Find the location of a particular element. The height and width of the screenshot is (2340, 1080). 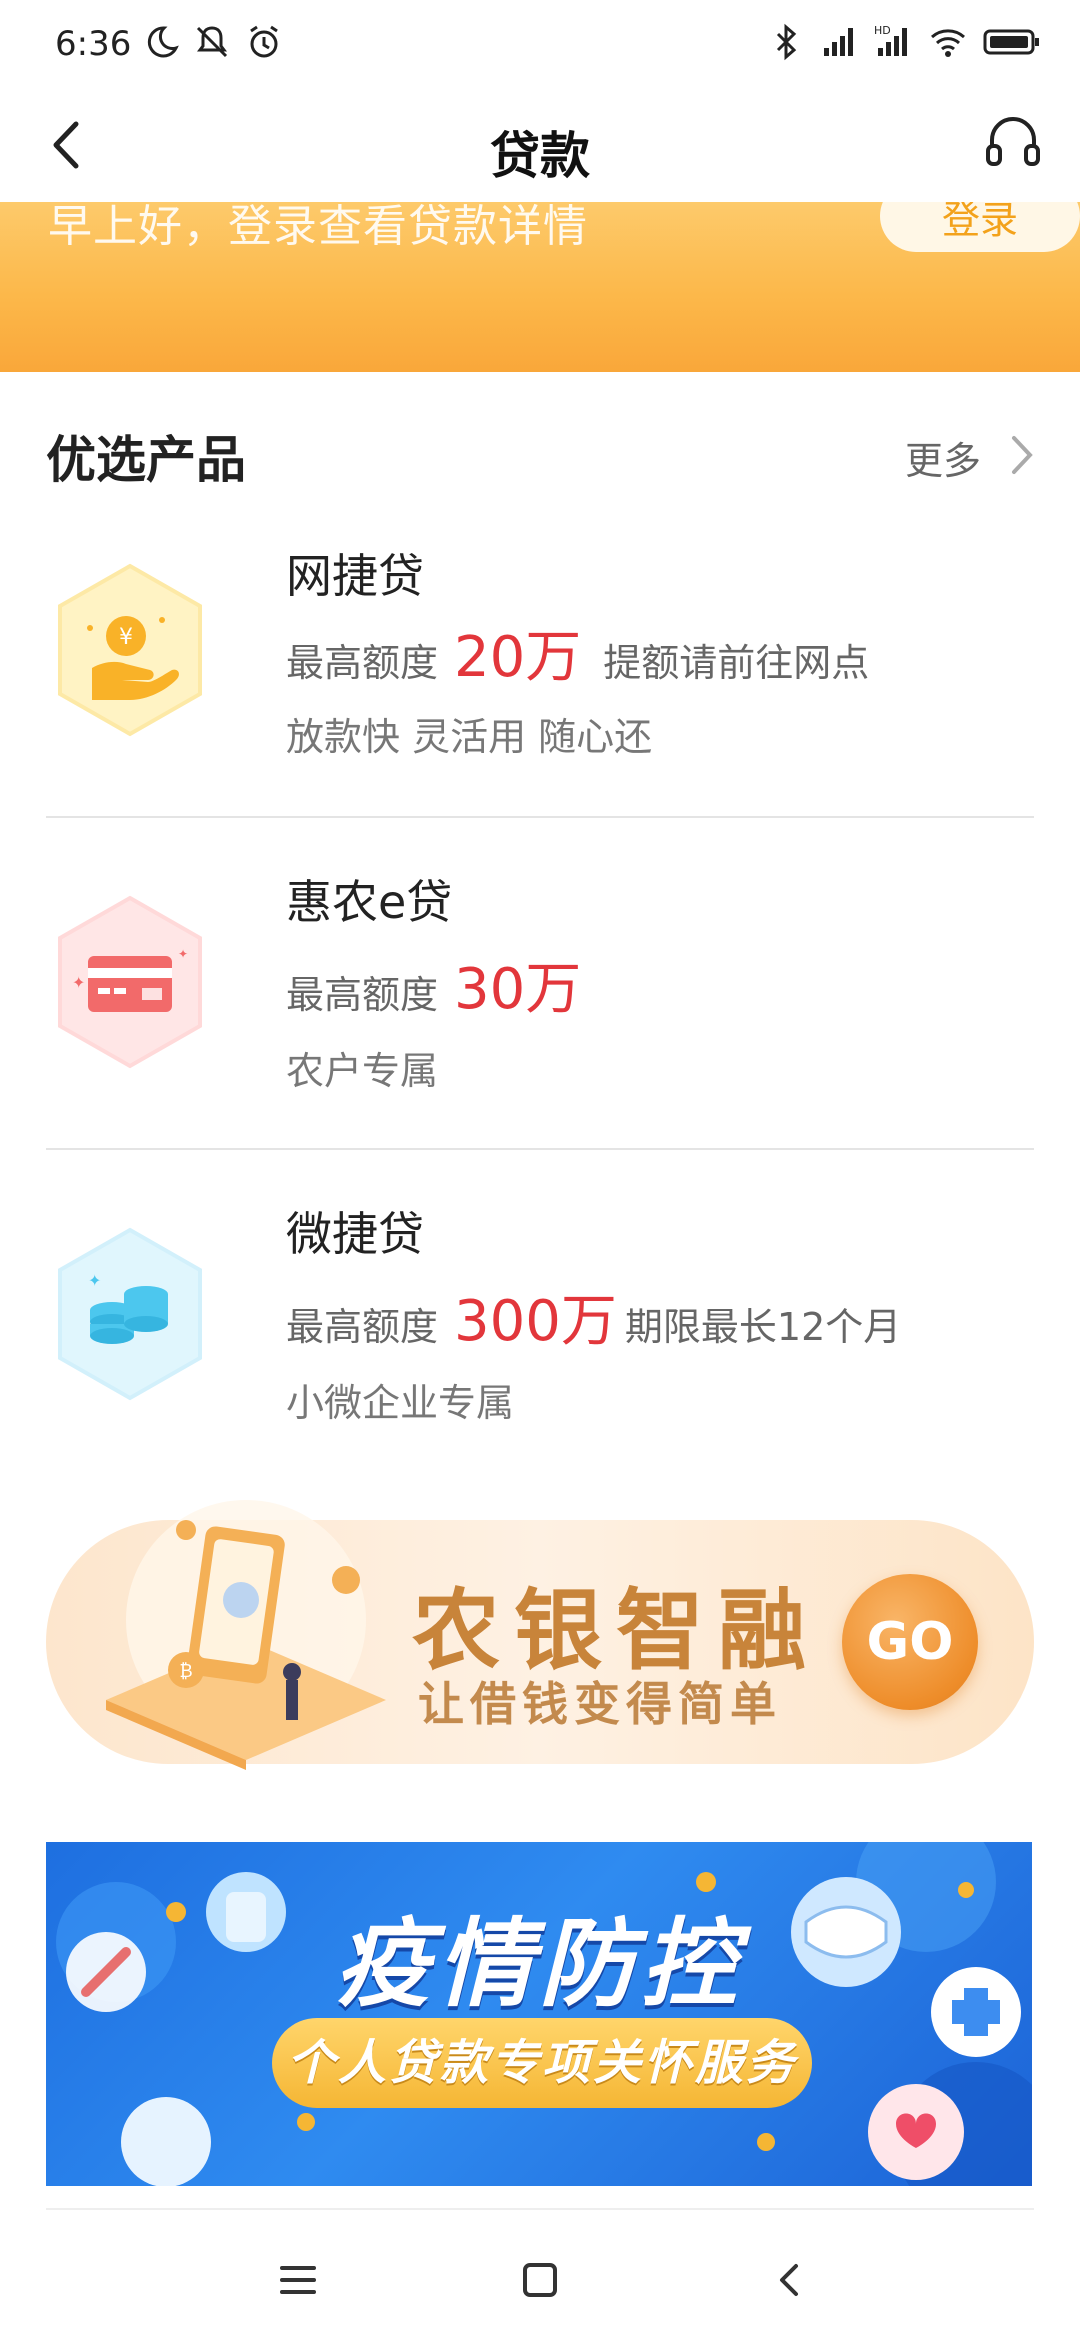

wifi-icon is located at coordinates (948, 43).